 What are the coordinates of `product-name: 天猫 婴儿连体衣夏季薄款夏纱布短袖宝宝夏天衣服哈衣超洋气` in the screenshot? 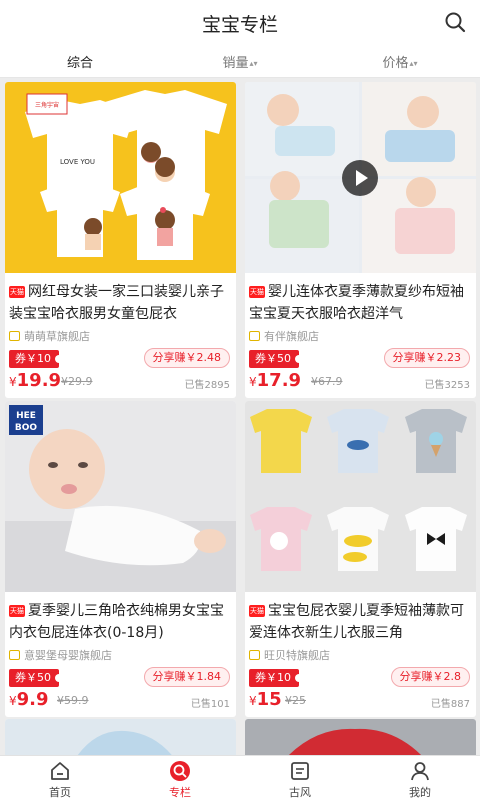 It's located at (356, 303).